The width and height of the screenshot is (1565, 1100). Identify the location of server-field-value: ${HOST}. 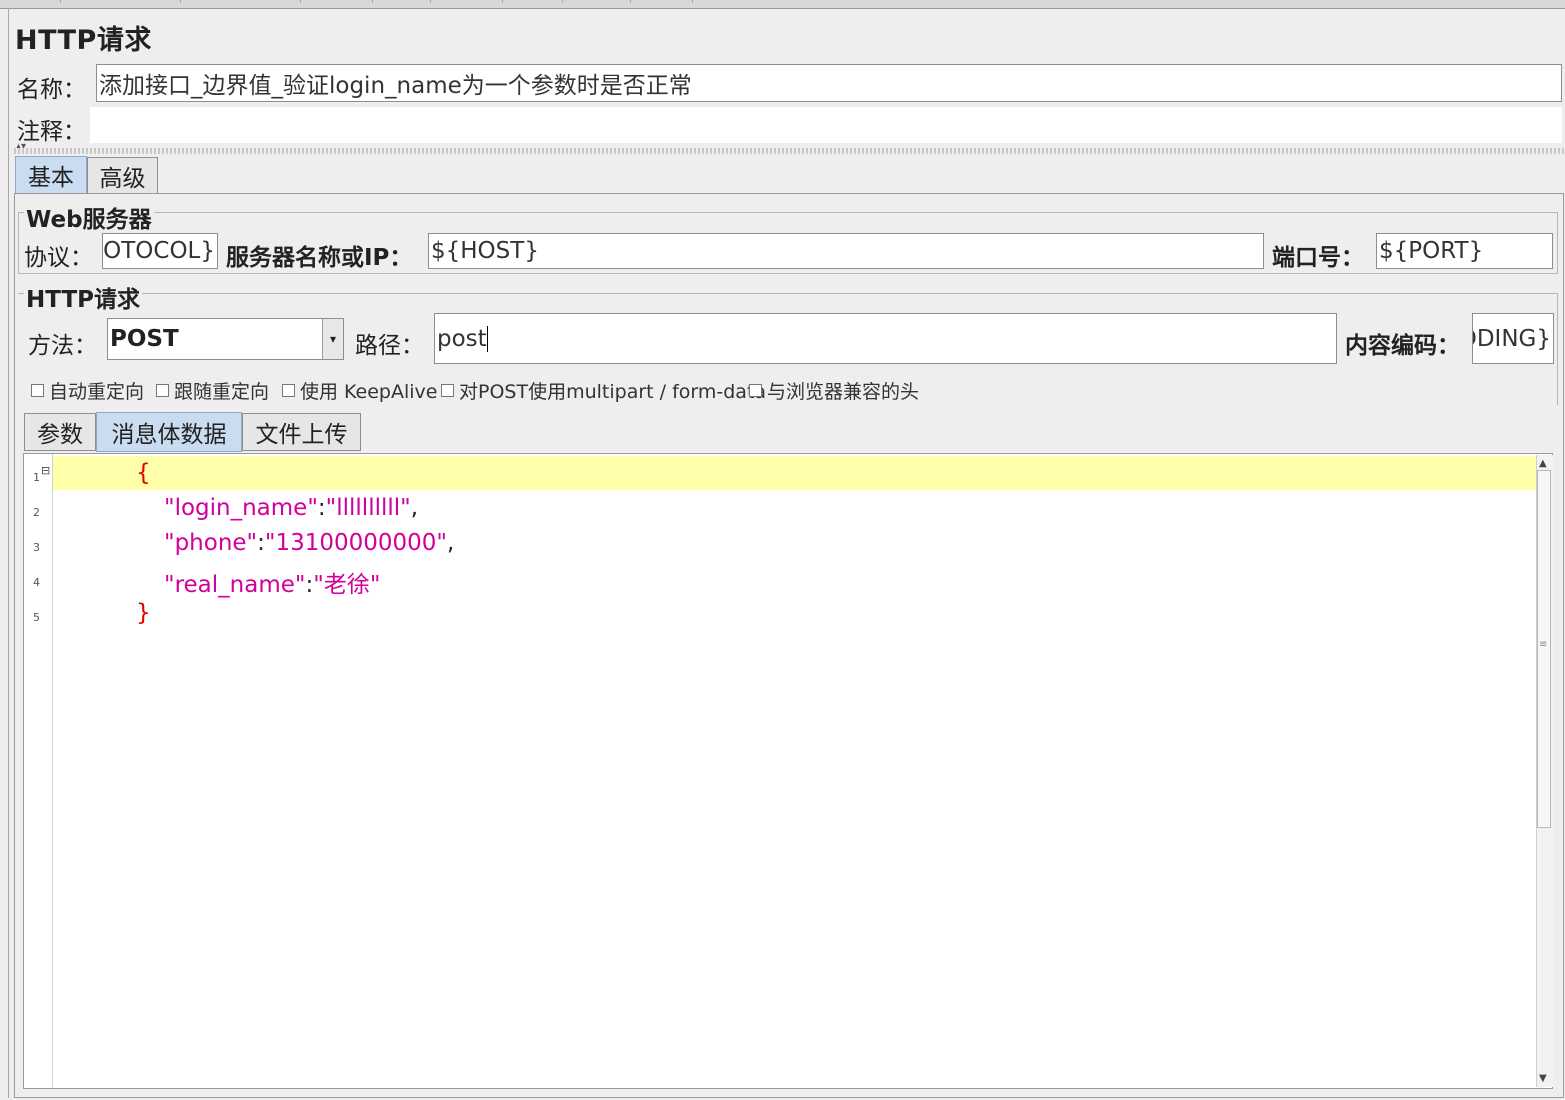
(485, 251).